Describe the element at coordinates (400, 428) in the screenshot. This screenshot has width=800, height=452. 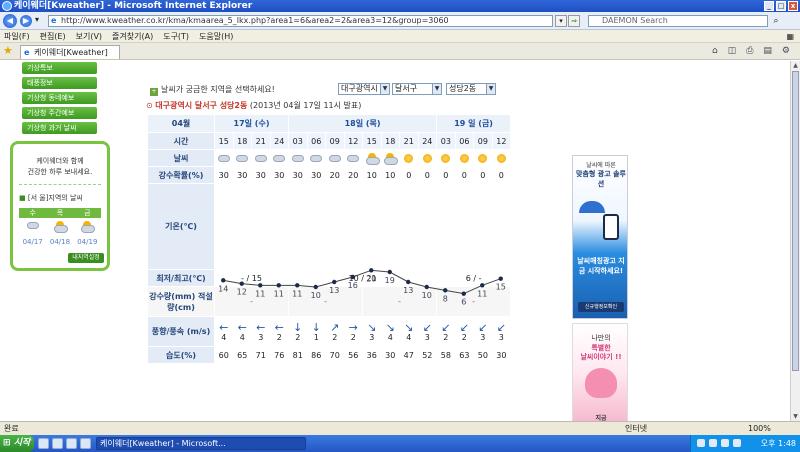
I see `status-bar: 완료 인터넷 100%` at that location.